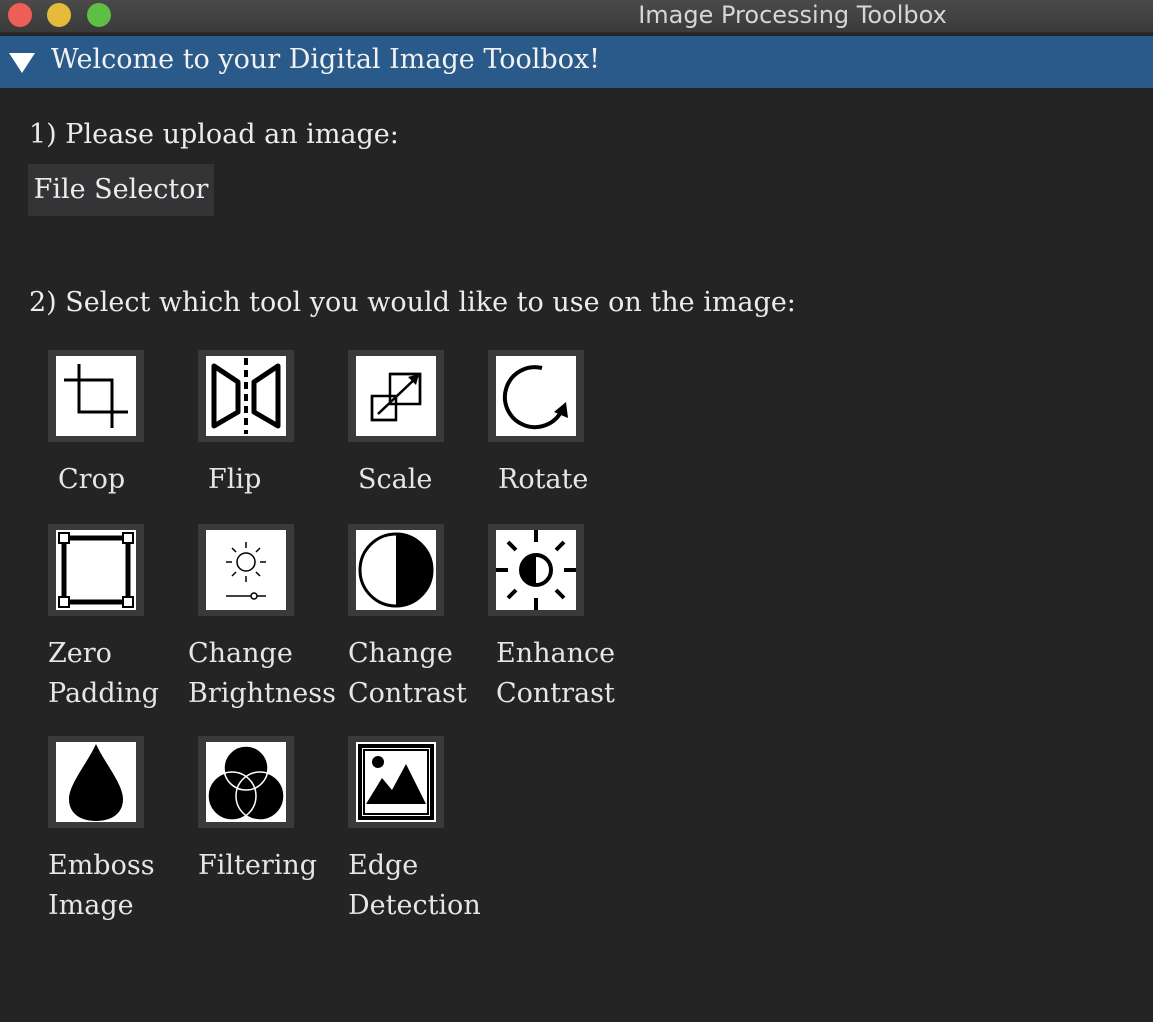  I want to click on window-titlebar: Image Processing Toolbox, so click(576, 16).